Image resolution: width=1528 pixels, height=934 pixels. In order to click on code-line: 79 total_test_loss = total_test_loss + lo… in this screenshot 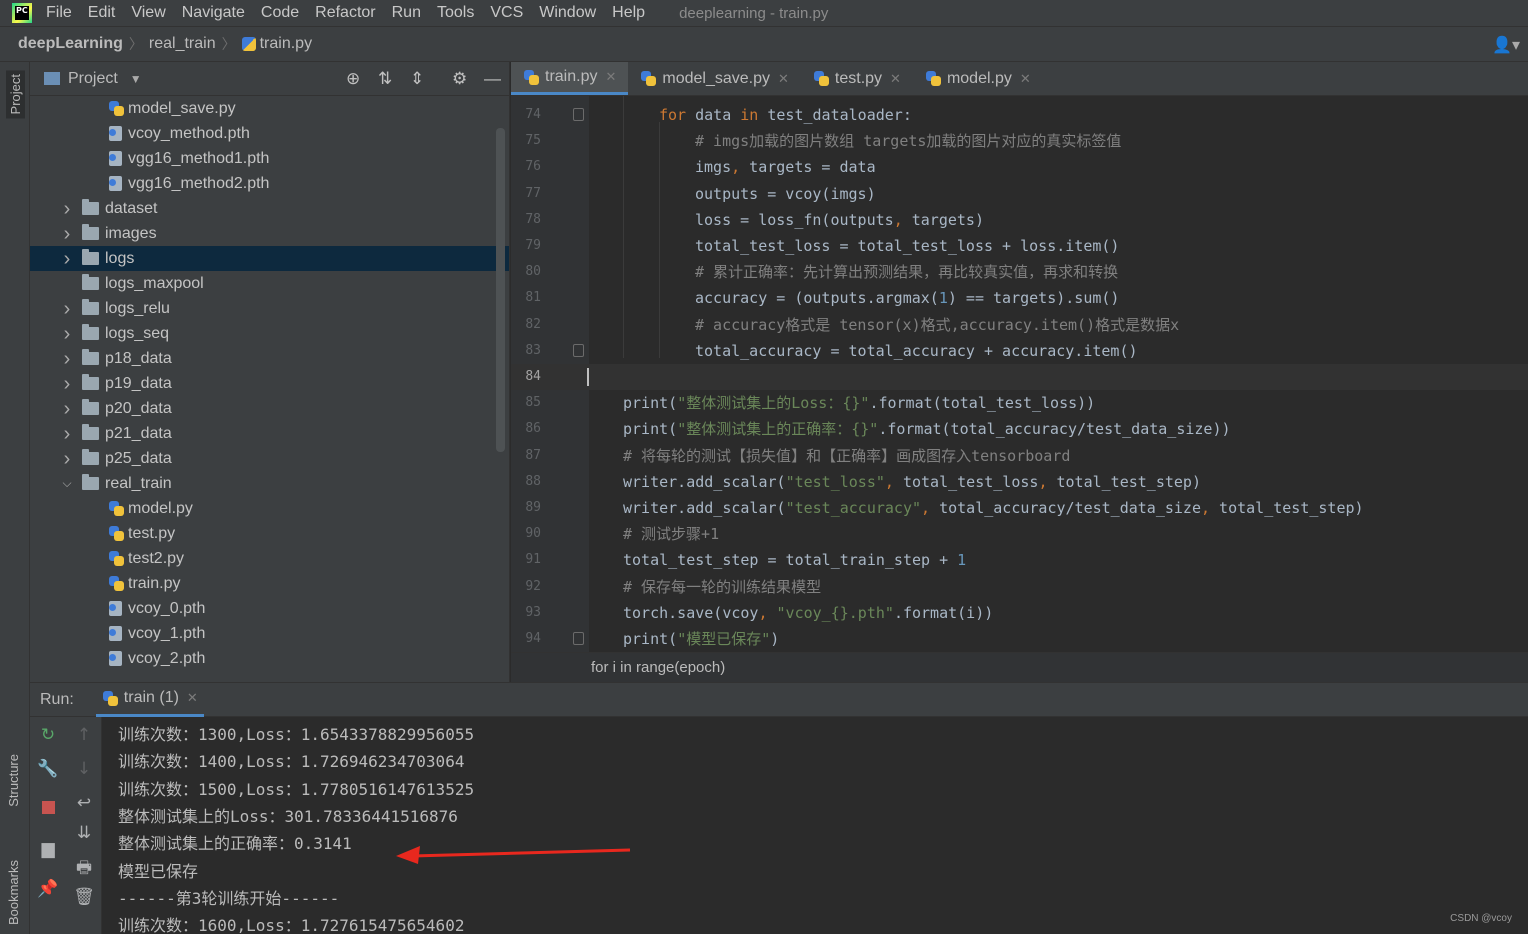, I will do `click(1019, 246)`.